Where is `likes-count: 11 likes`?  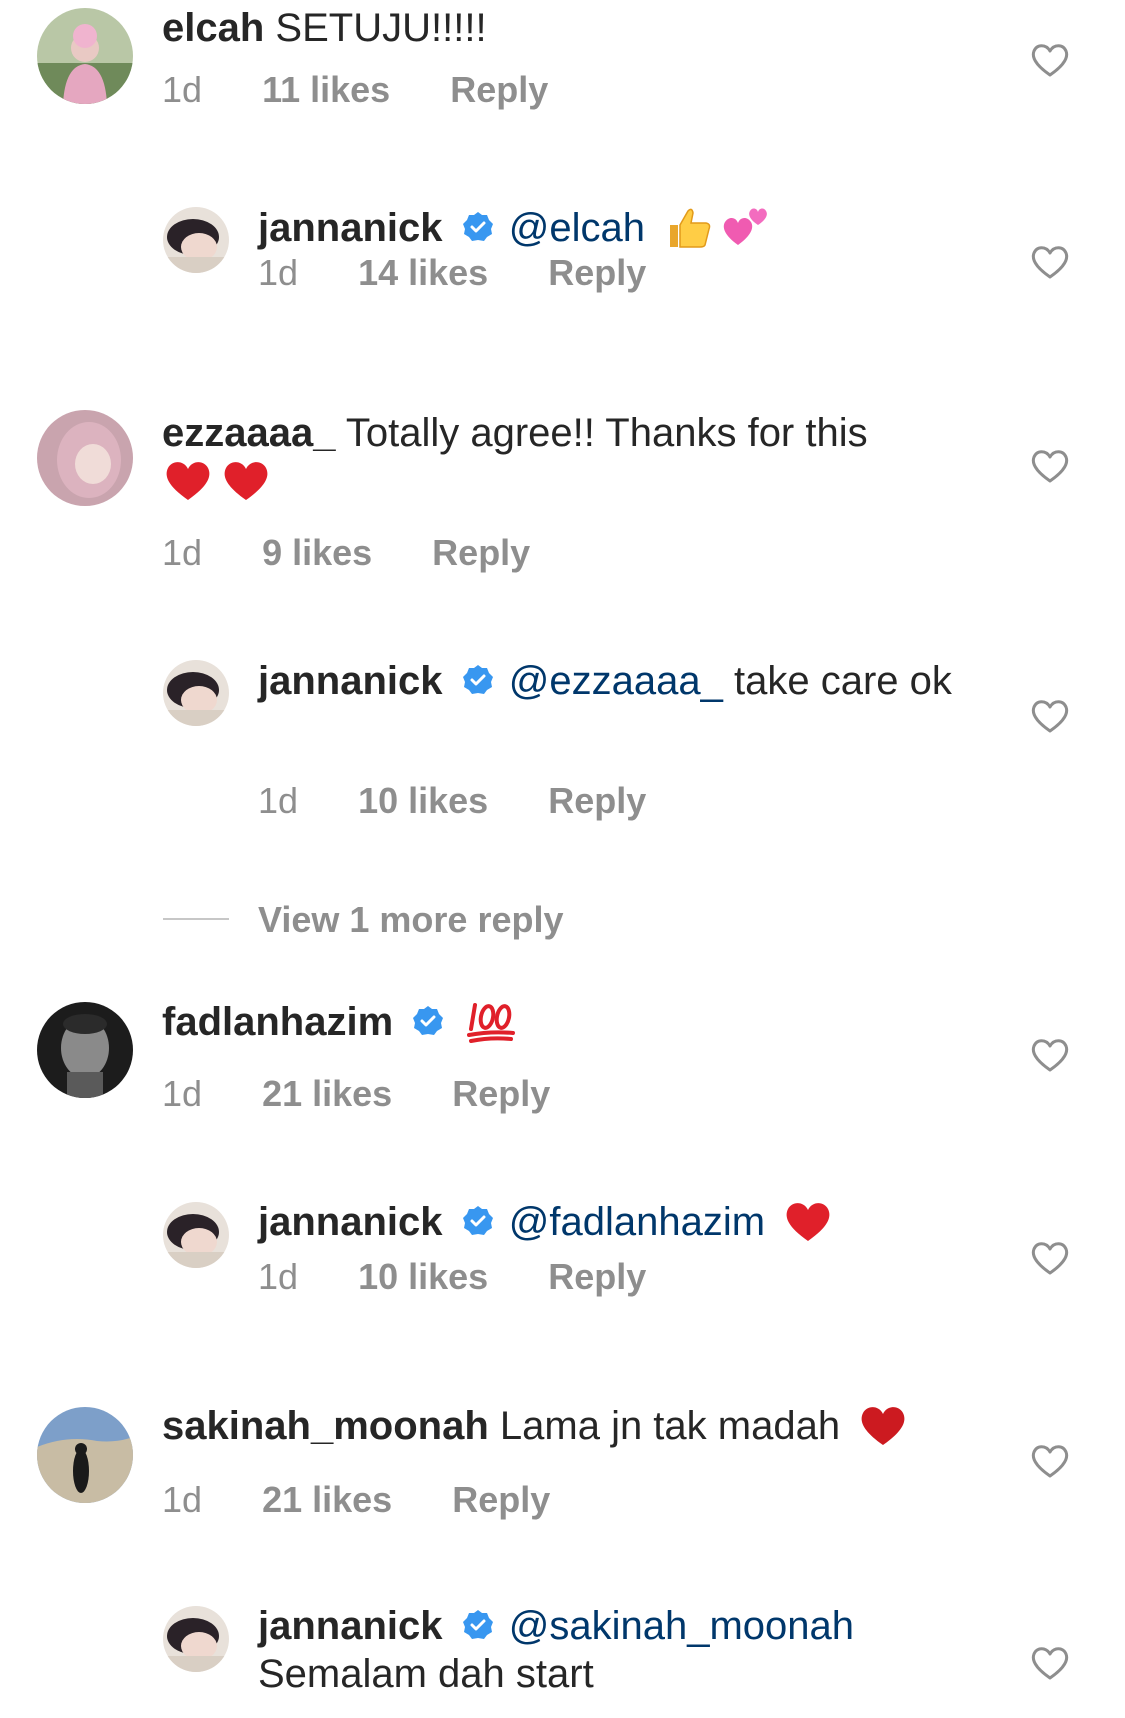 likes-count: 11 likes is located at coordinates (326, 89).